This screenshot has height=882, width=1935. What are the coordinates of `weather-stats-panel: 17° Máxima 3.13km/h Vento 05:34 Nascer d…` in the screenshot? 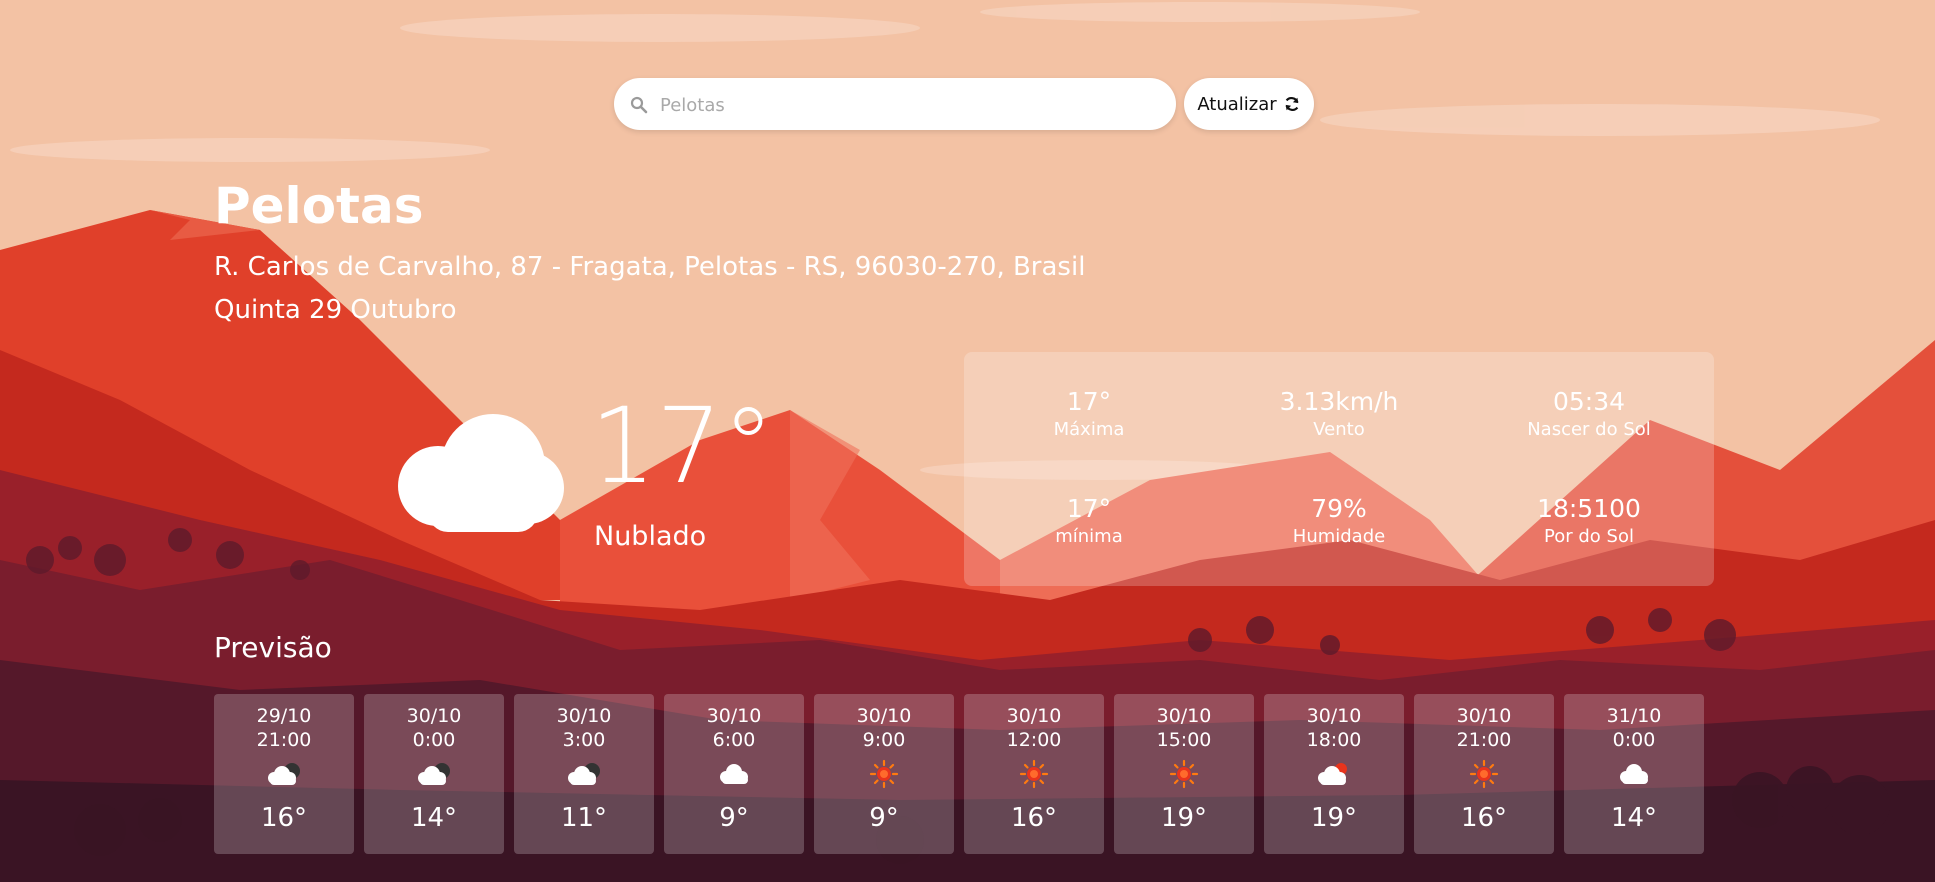 It's located at (1339, 469).